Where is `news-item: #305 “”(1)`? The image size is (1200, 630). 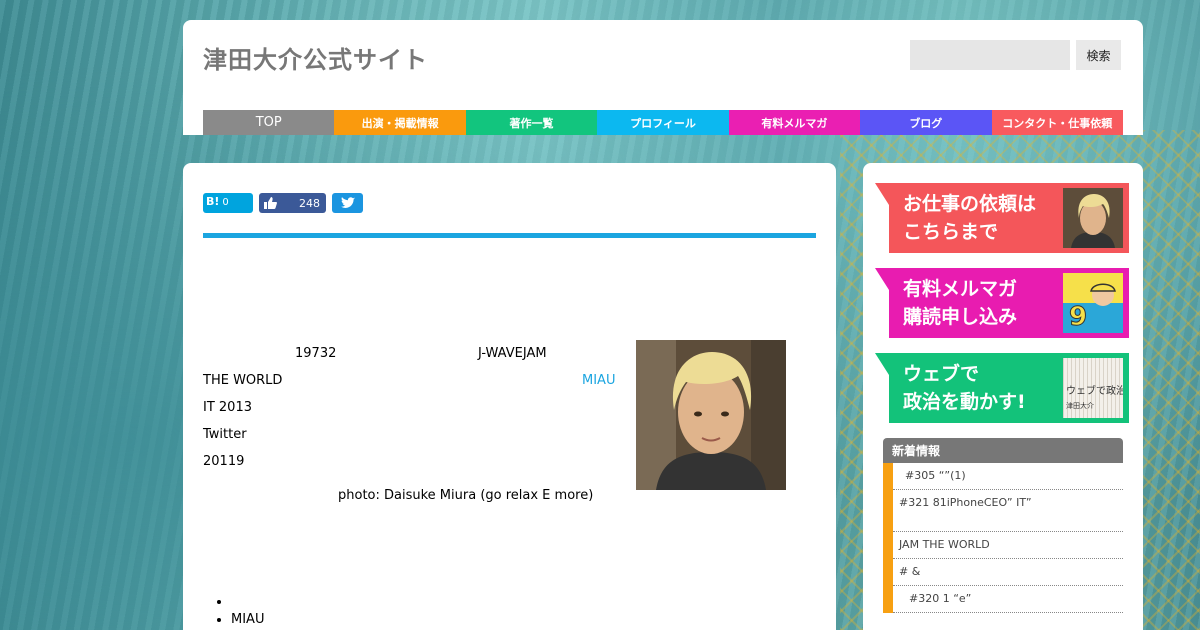 news-item: #305 “”(1) is located at coordinates (1008, 476).